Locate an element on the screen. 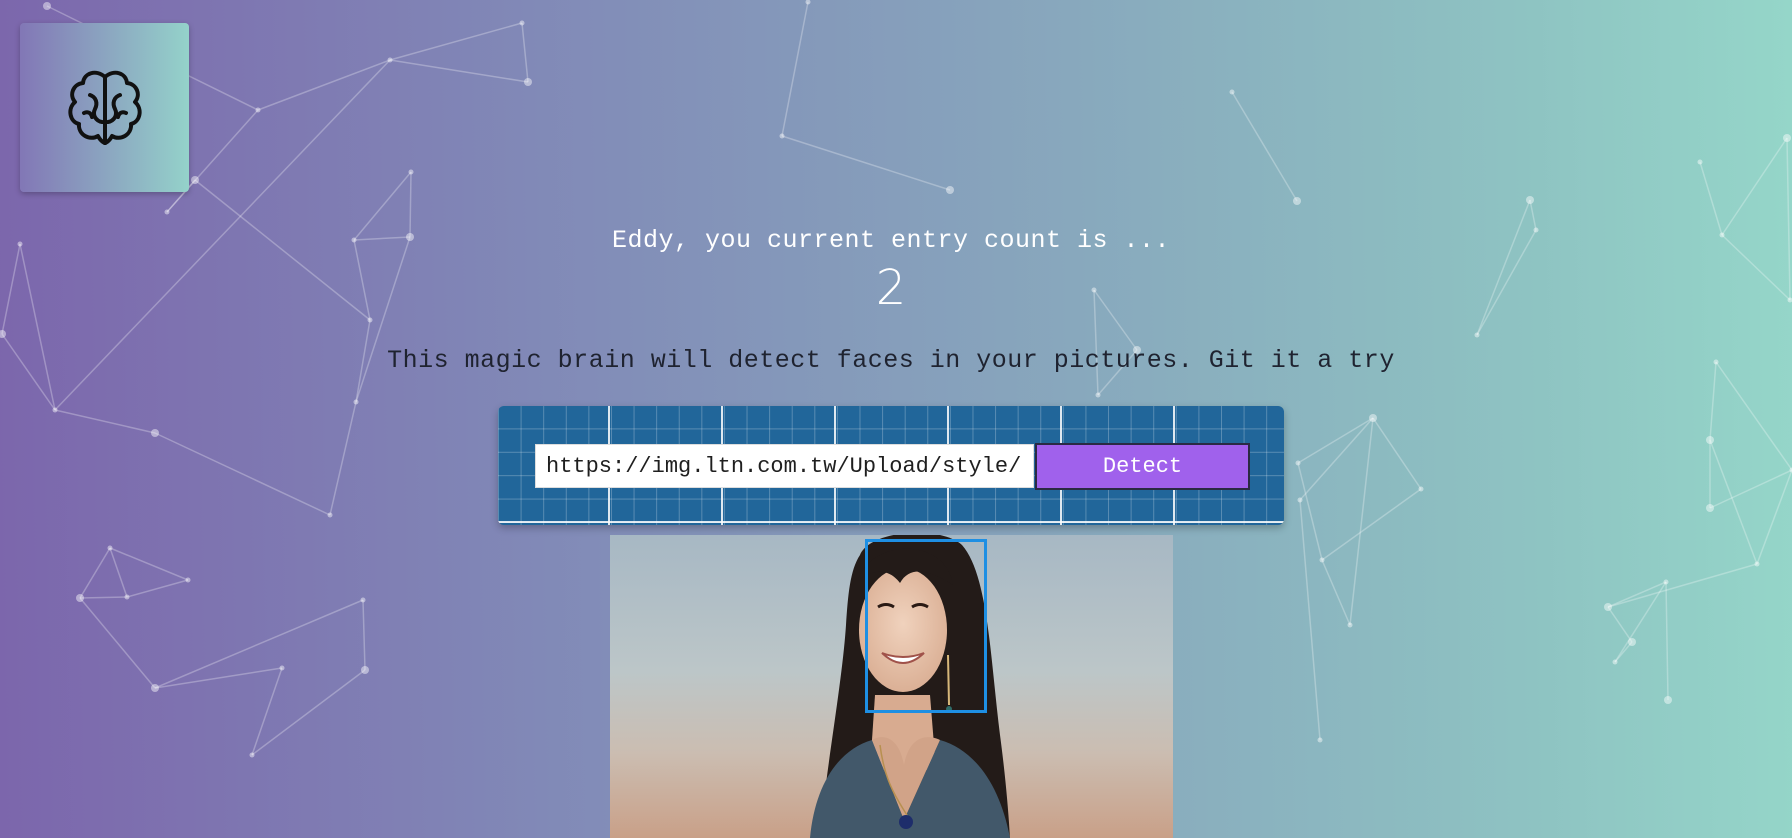  entry-count-value: 2 is located at coordinates (891, 288).